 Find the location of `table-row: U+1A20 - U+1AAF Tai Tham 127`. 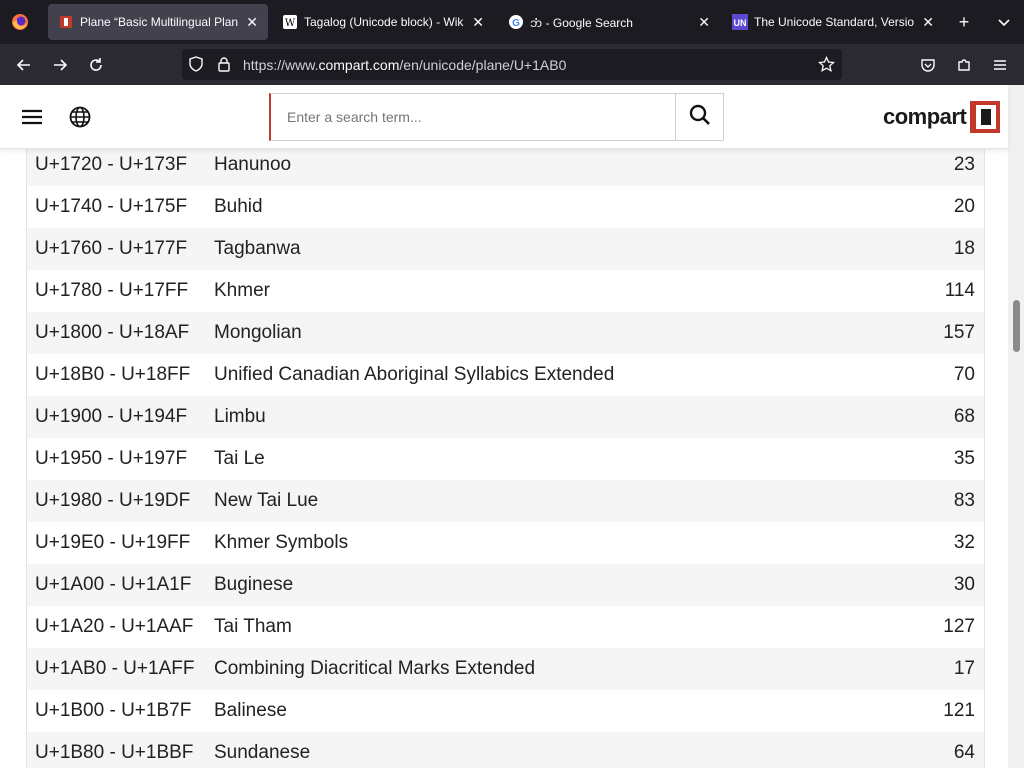

table-row: U+1A20 - U+1AAF Tai Tham 127 is located at coordinates (505, 627).